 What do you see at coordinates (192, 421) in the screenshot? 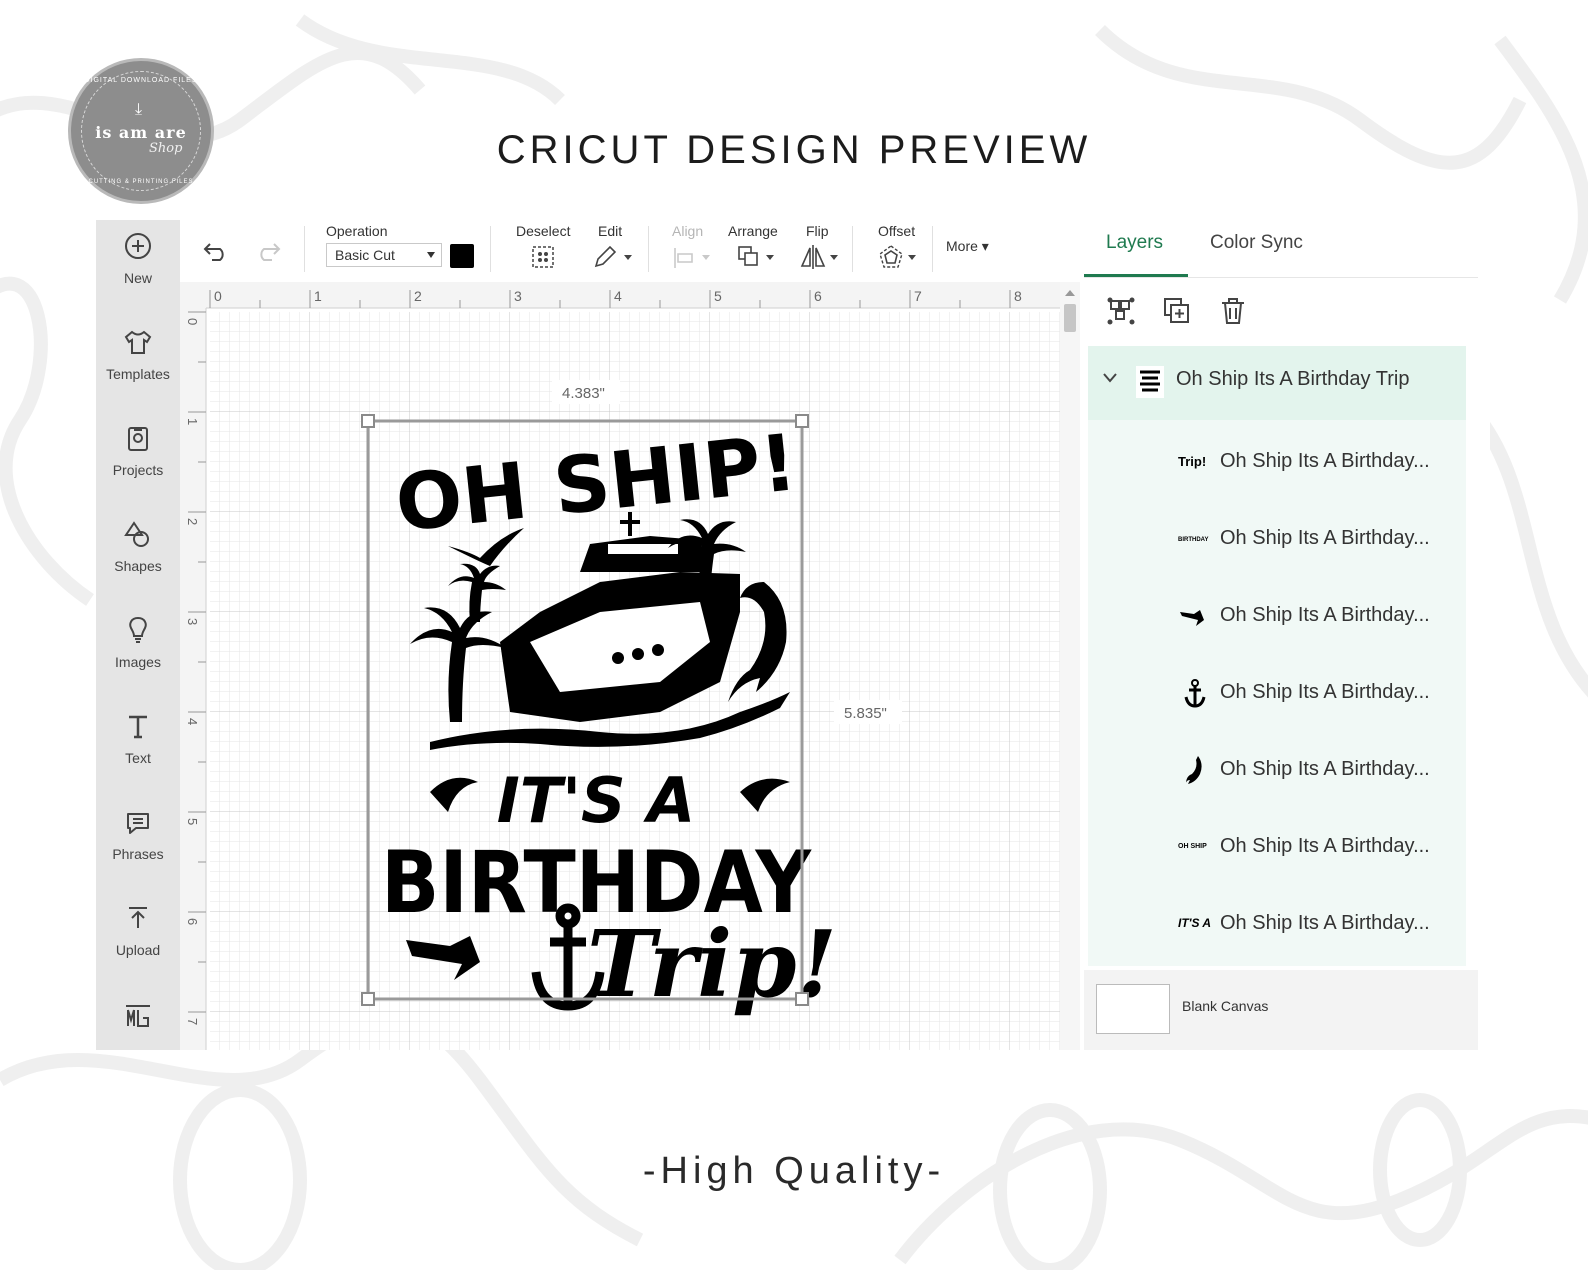
I see `ruler-tick-label: 1` at bounding box center [192, 421].